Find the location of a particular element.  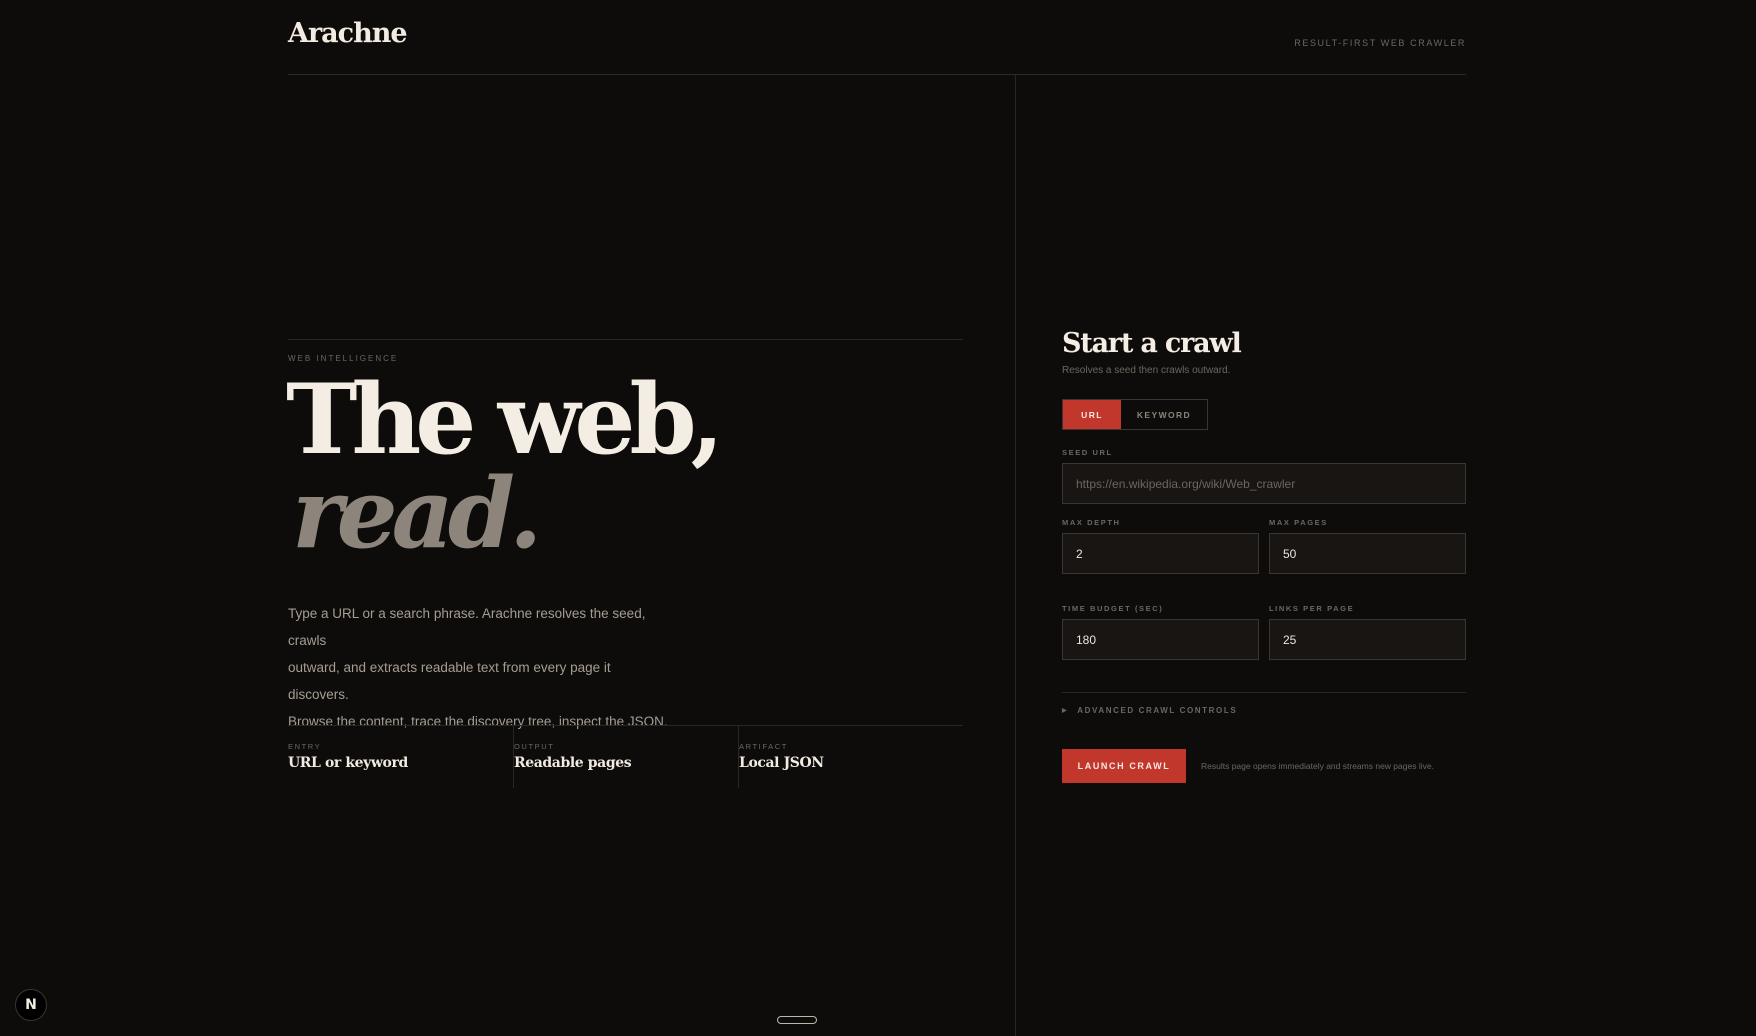

scroll-indicator is located at coordinates (797, 1020).